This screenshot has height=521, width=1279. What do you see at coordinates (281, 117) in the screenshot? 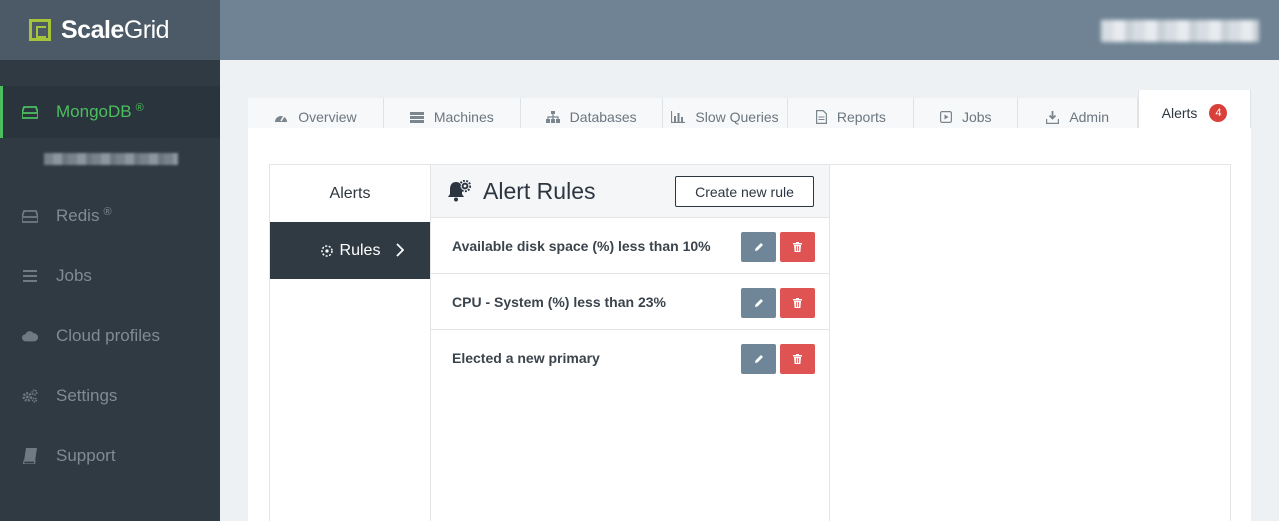
I see `dashboard-icon` at bounding box center [281, 117].